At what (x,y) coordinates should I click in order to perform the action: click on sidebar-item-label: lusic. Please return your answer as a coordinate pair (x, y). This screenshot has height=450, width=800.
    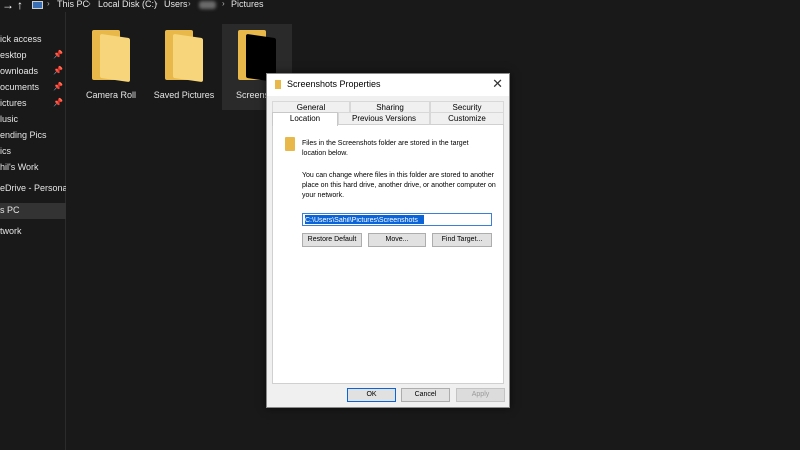
    Looking at the image, I should click on (9, 119).